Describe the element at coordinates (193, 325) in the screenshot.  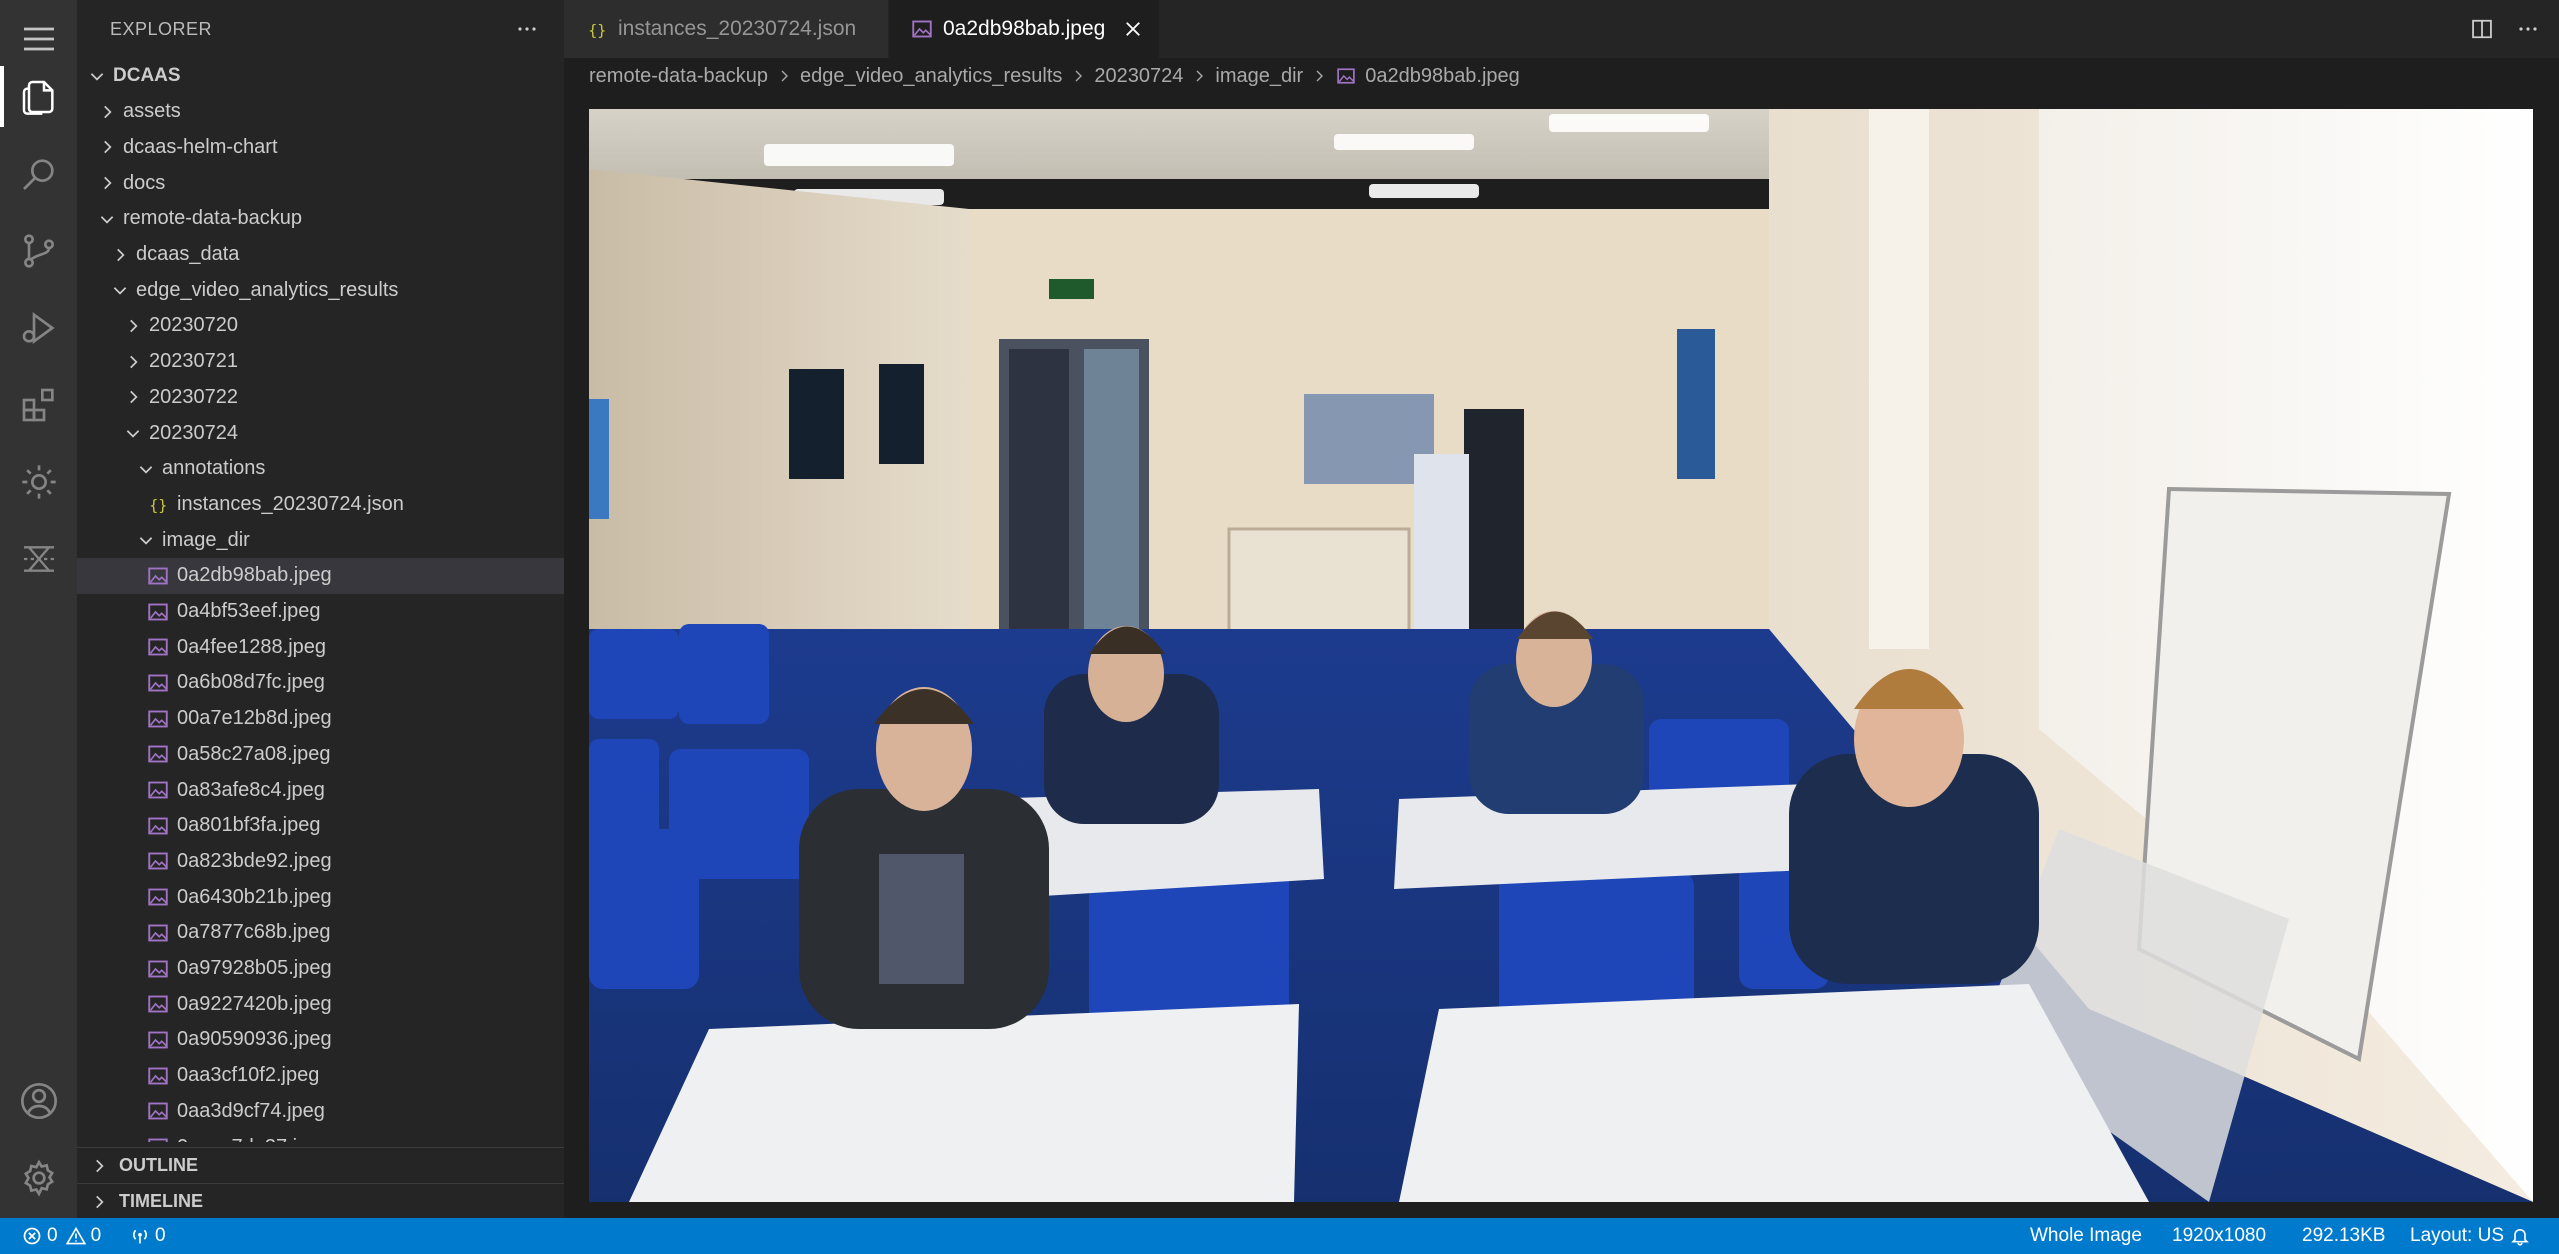
I see `tree-item-label: 20230720` at that location.